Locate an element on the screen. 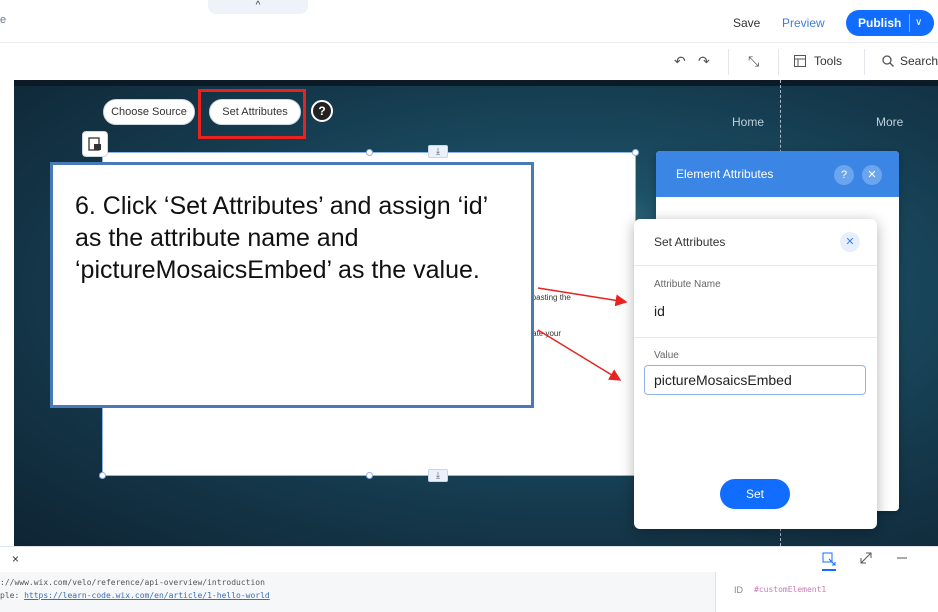  layers-icon is located at coordinates (829, 561).